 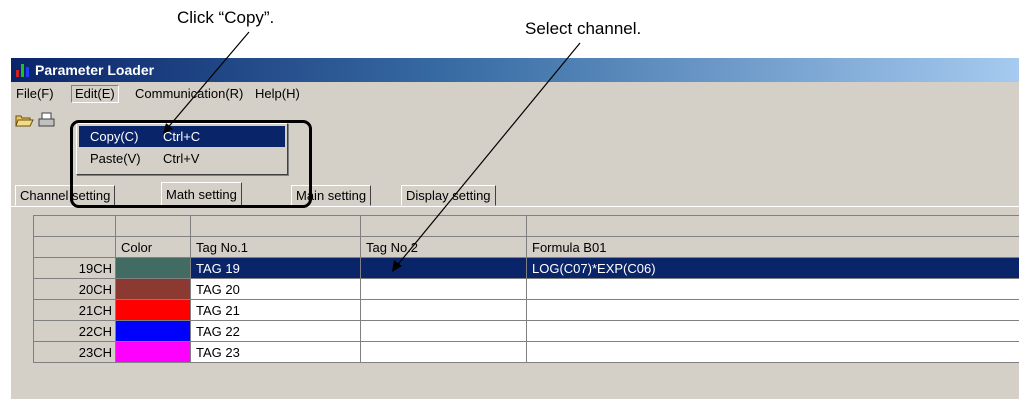 I want to click on copy-menu-item: Copy(C) Ctrl+C, so click(x=182, y=136).